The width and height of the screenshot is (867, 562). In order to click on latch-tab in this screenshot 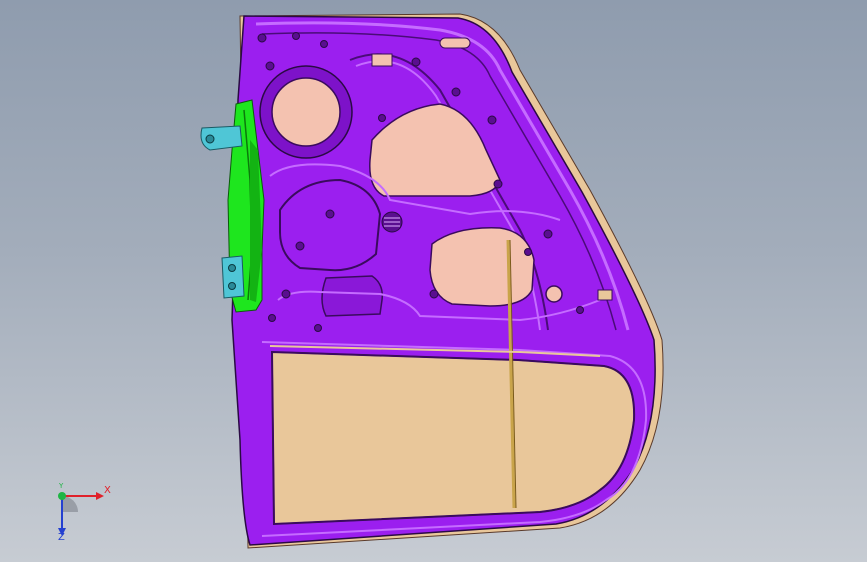, I will do `click(605, 295)`.